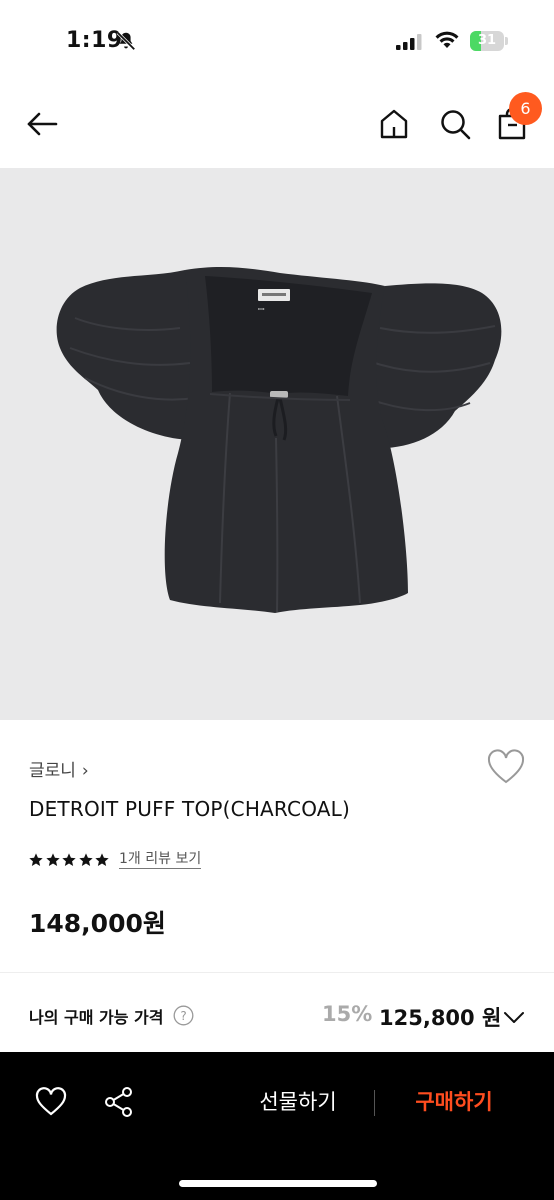  Describe the element at coordinates (409, 42) in the screenshot. I see `signal-icon` at that location.